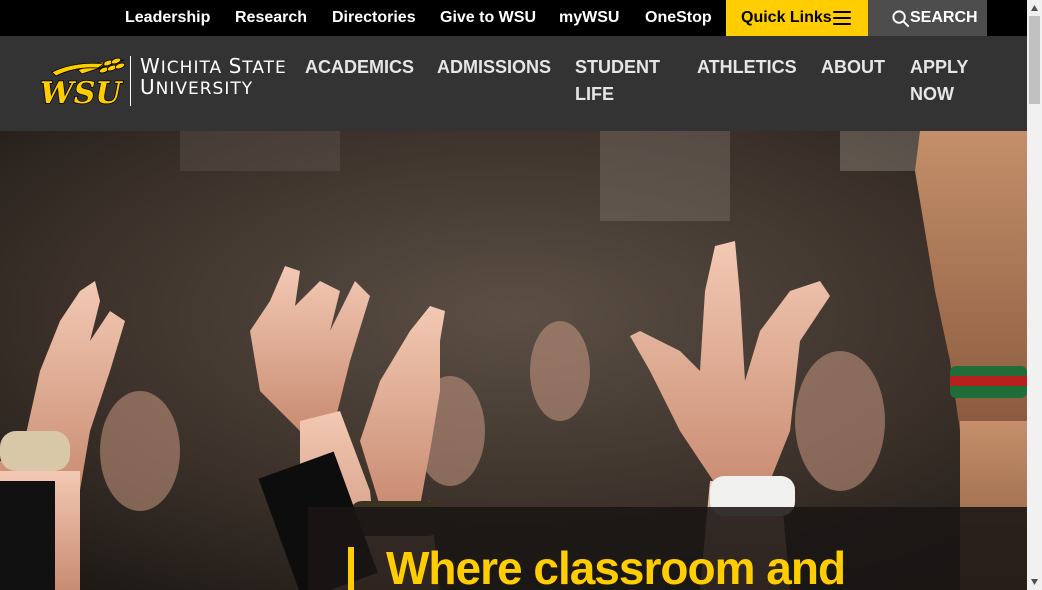 The height and width of the screenshot is (590, 1042). I want to click on hero-accent-bar, so click(351, 568).